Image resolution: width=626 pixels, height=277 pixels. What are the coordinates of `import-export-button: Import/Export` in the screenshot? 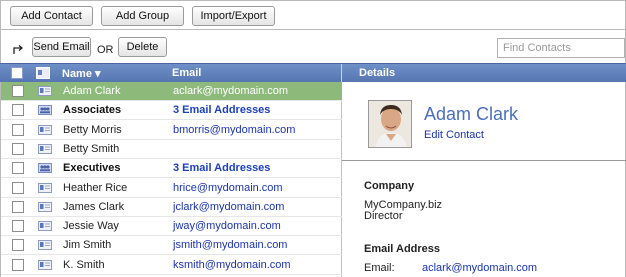 It's located at (233, 16).